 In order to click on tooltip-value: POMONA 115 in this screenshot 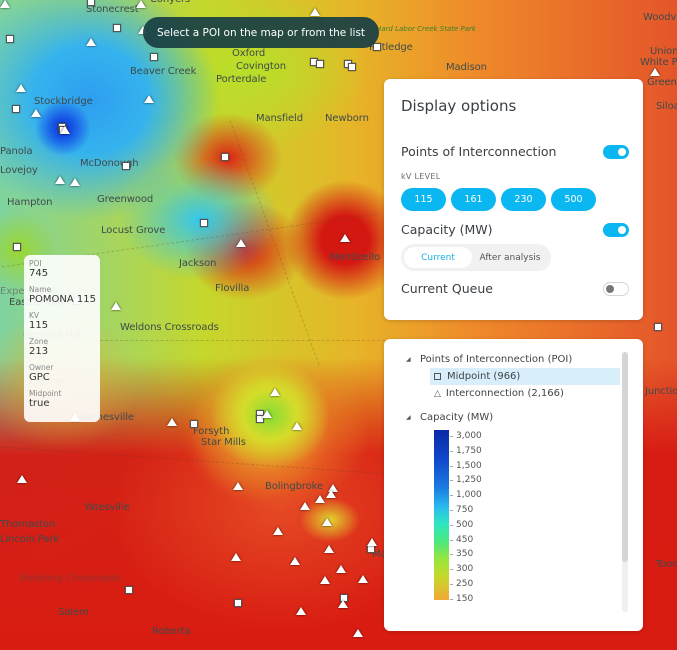, I will do `click(62, 299)`.